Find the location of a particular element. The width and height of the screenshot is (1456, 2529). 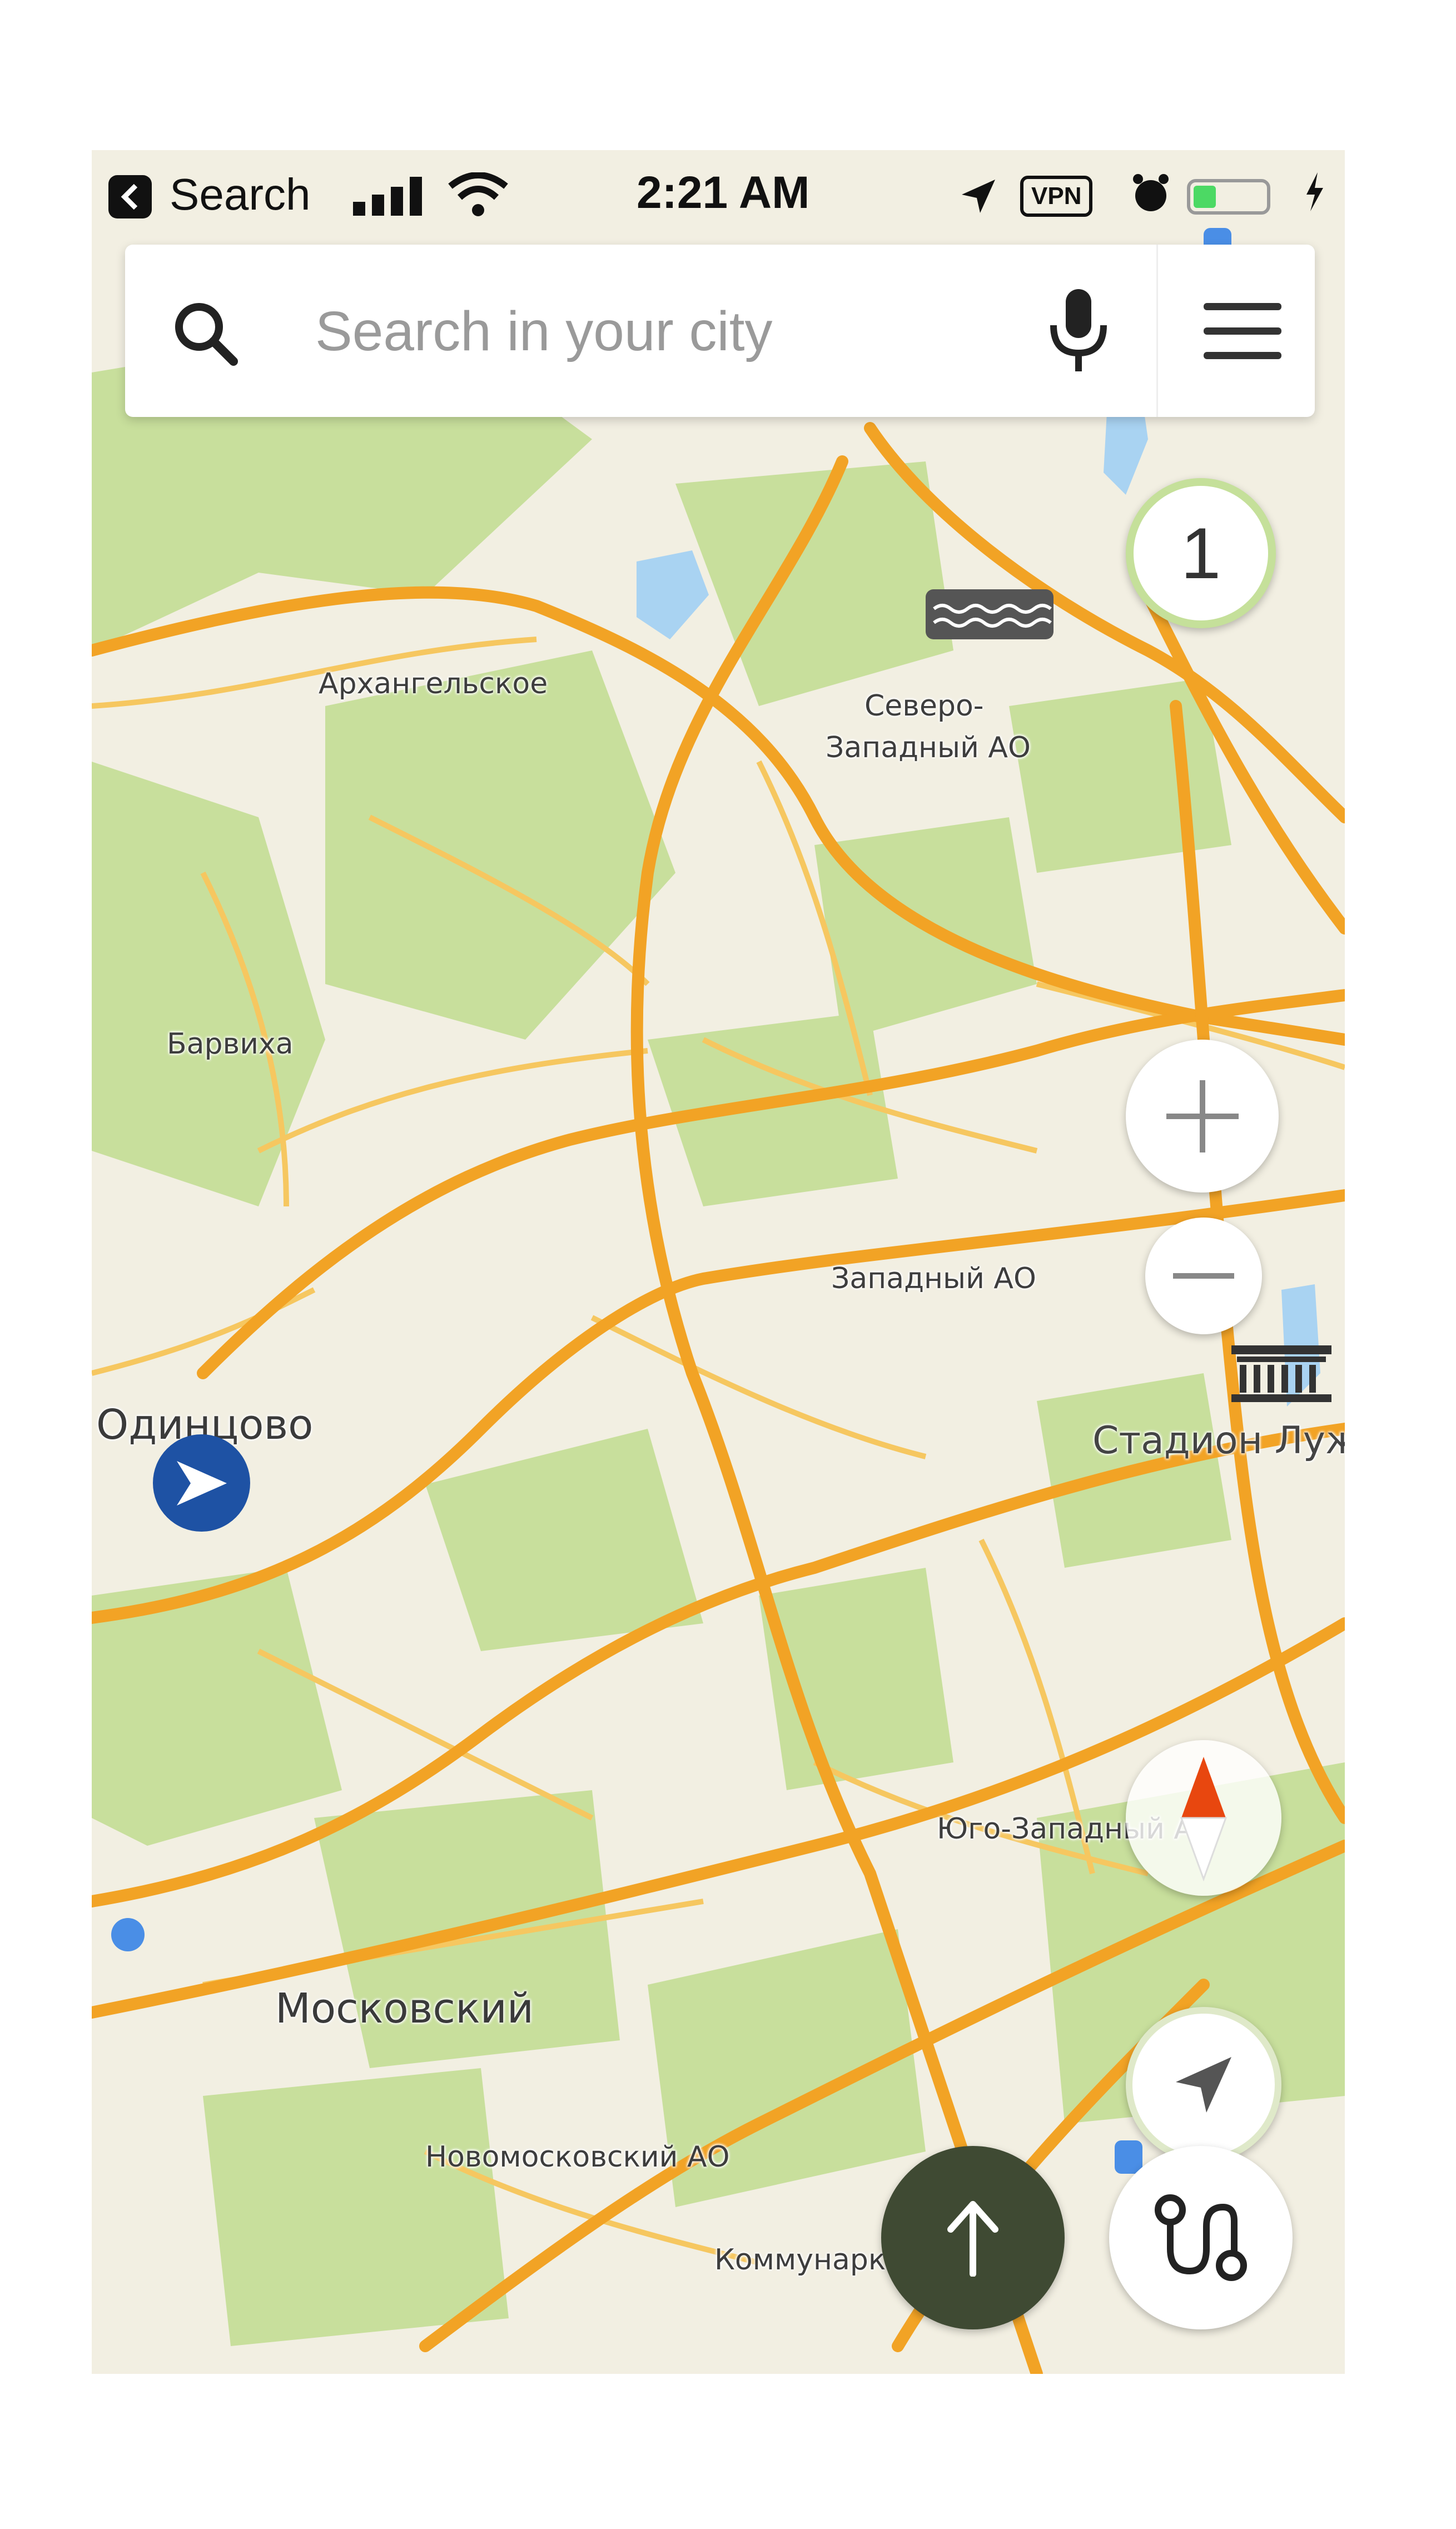

map-label-severo: Северо- is located at coordinates (924, 706).